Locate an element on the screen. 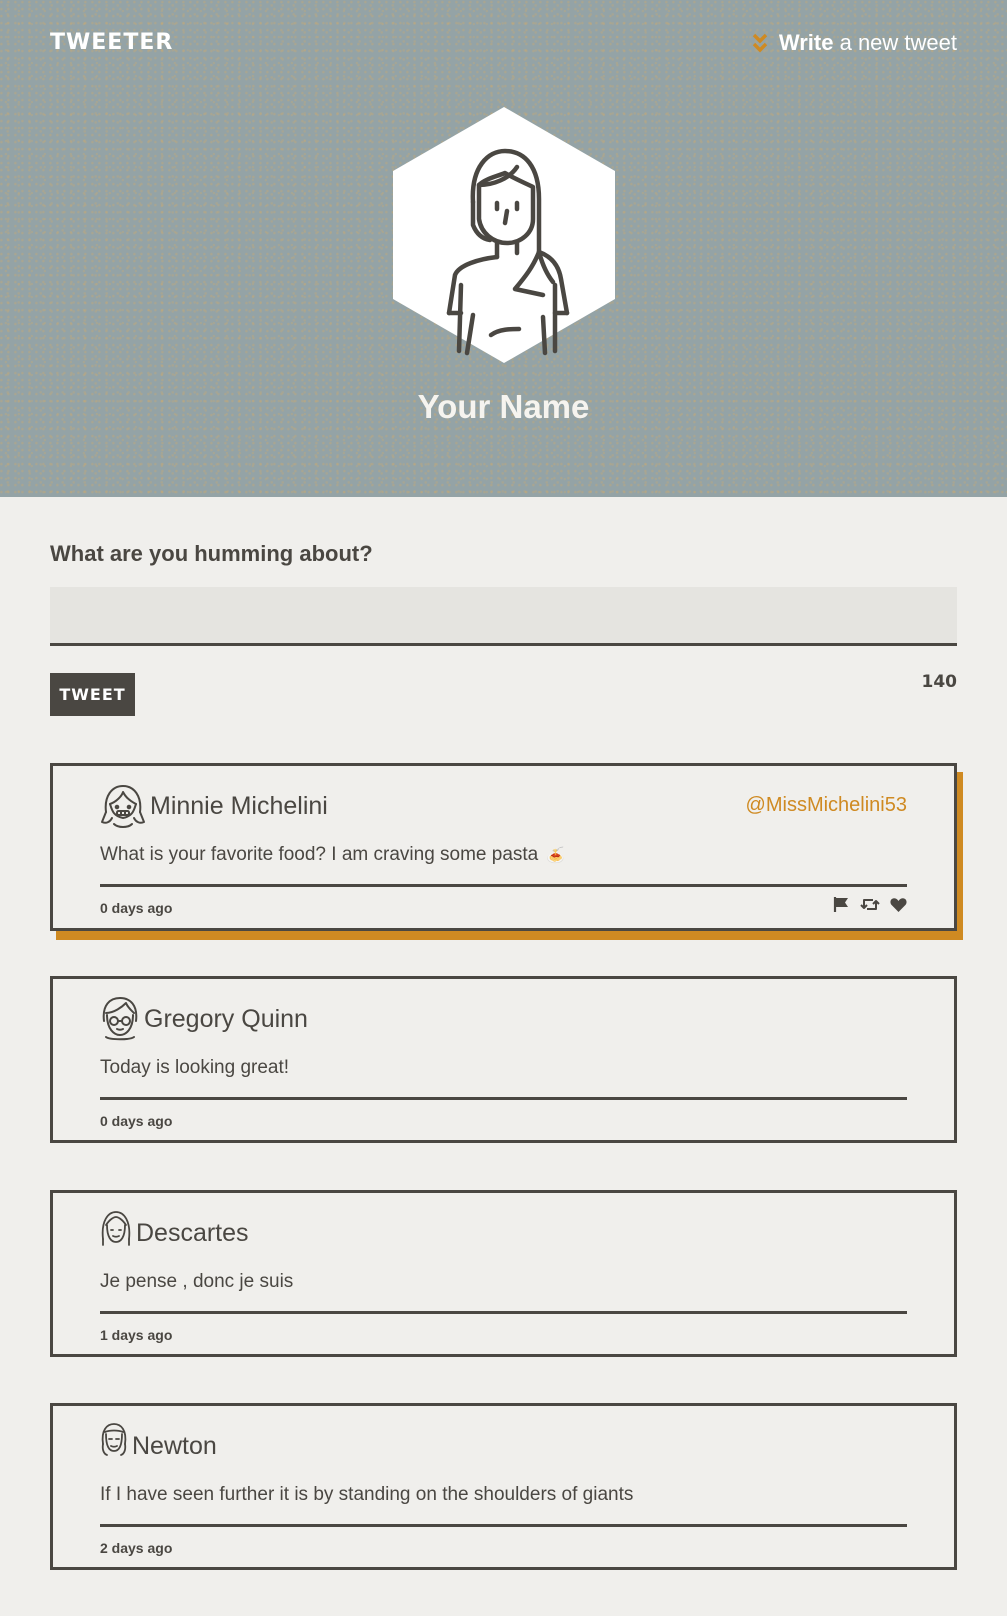  glasses-avatar-icon is located at coordinates (120, 1019).